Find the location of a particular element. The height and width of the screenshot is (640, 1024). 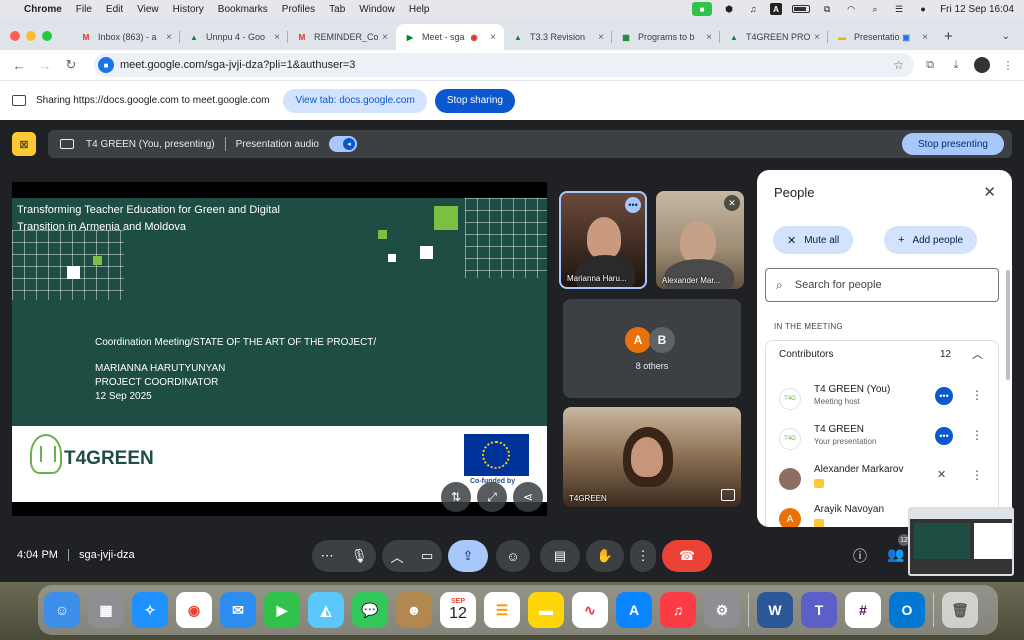

profile-avatar is located at coordinates (982, 65).